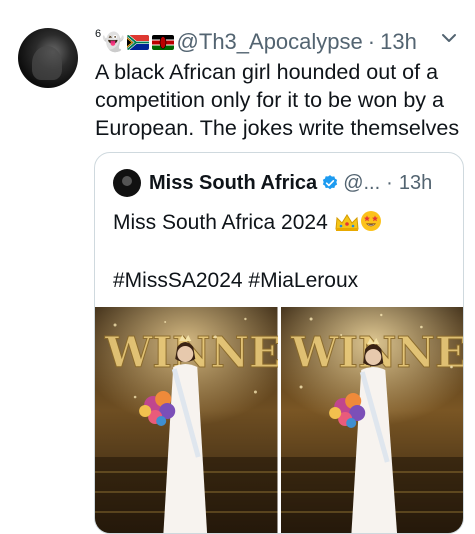 This screenshot has width=475, height=534. What do you see at coordinates (415, 183) in the screenshot?
I see `quoted-timestamp: 13h` at bounding box center [415, 183].